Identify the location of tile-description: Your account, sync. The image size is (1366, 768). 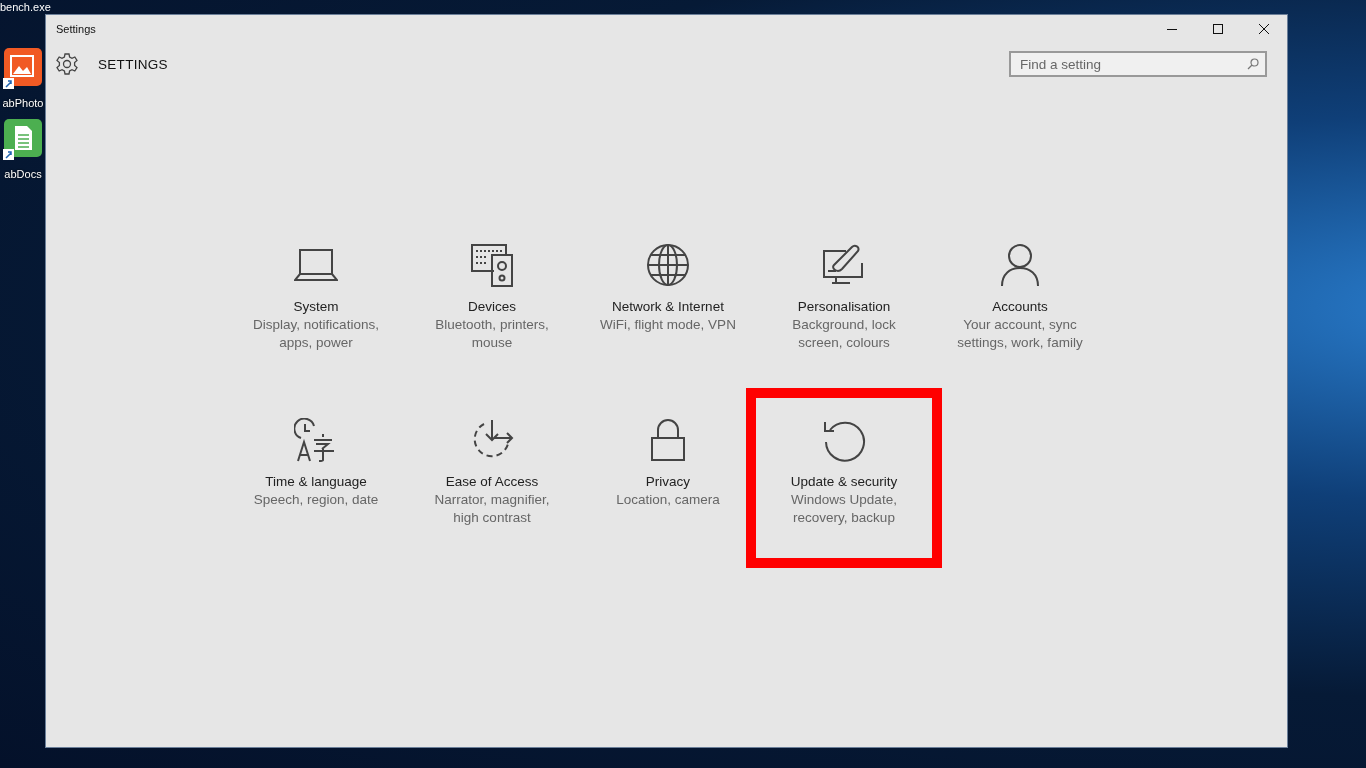
(1020, 325).